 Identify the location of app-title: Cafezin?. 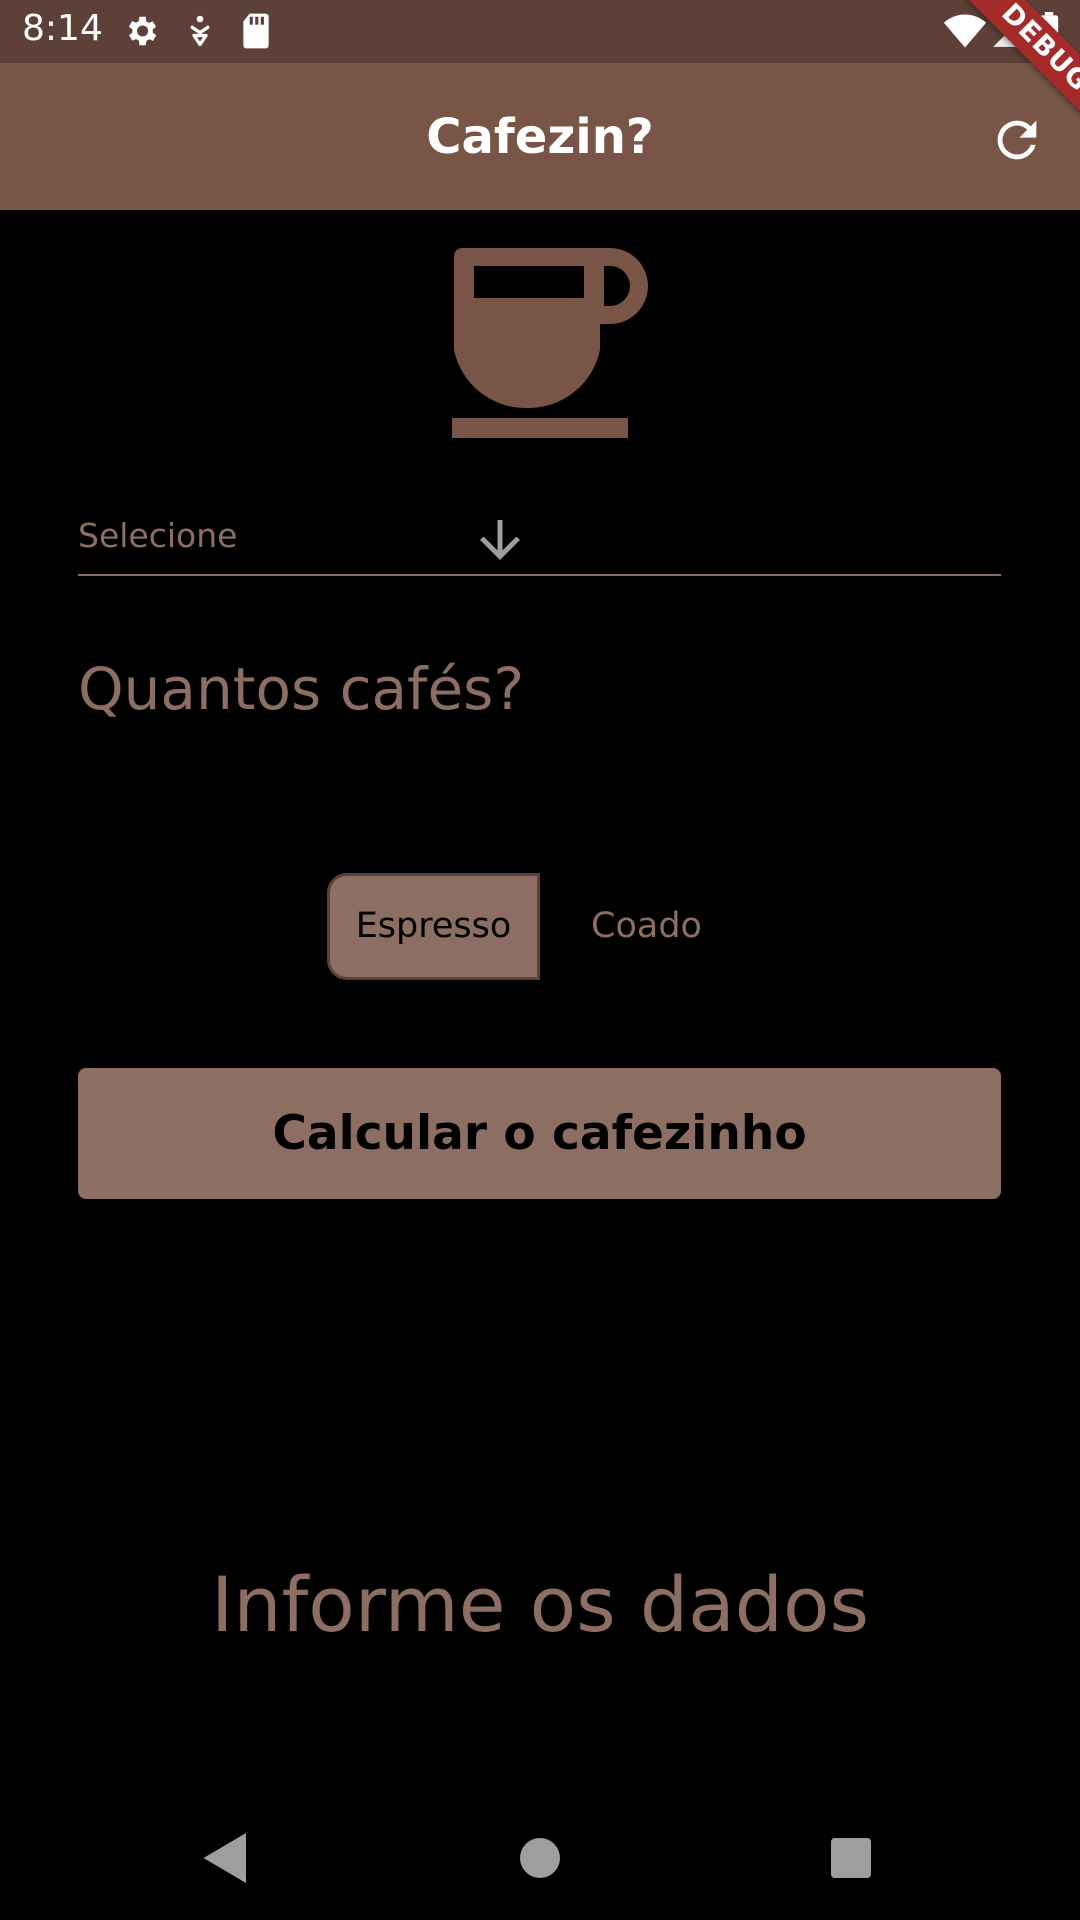
(540, 137).